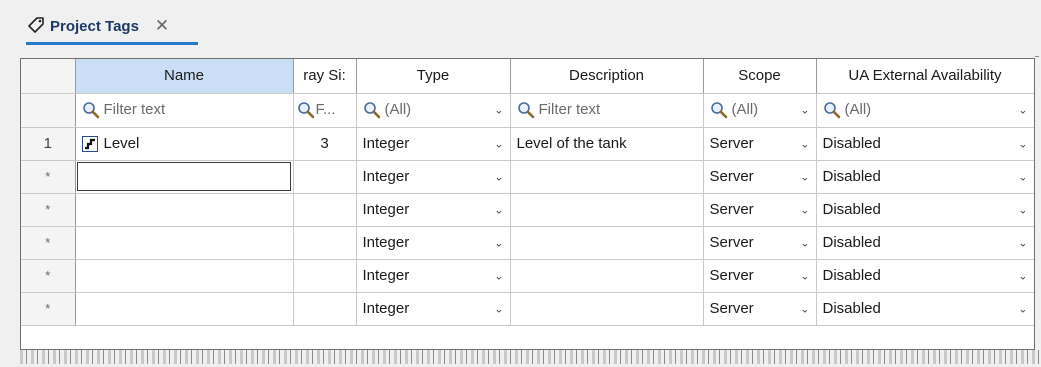  What do you see at coordinates (760, 110) in the screenshot?
I see `filter-scope-select: (All) ⌄` at bounding box center [760, 110].